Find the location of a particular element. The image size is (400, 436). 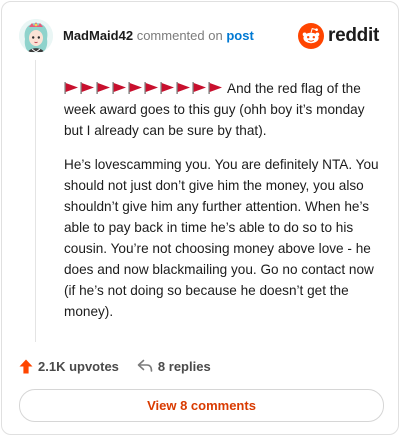

view-comments-button: View 8 comments is located at coordinates (201, 405).